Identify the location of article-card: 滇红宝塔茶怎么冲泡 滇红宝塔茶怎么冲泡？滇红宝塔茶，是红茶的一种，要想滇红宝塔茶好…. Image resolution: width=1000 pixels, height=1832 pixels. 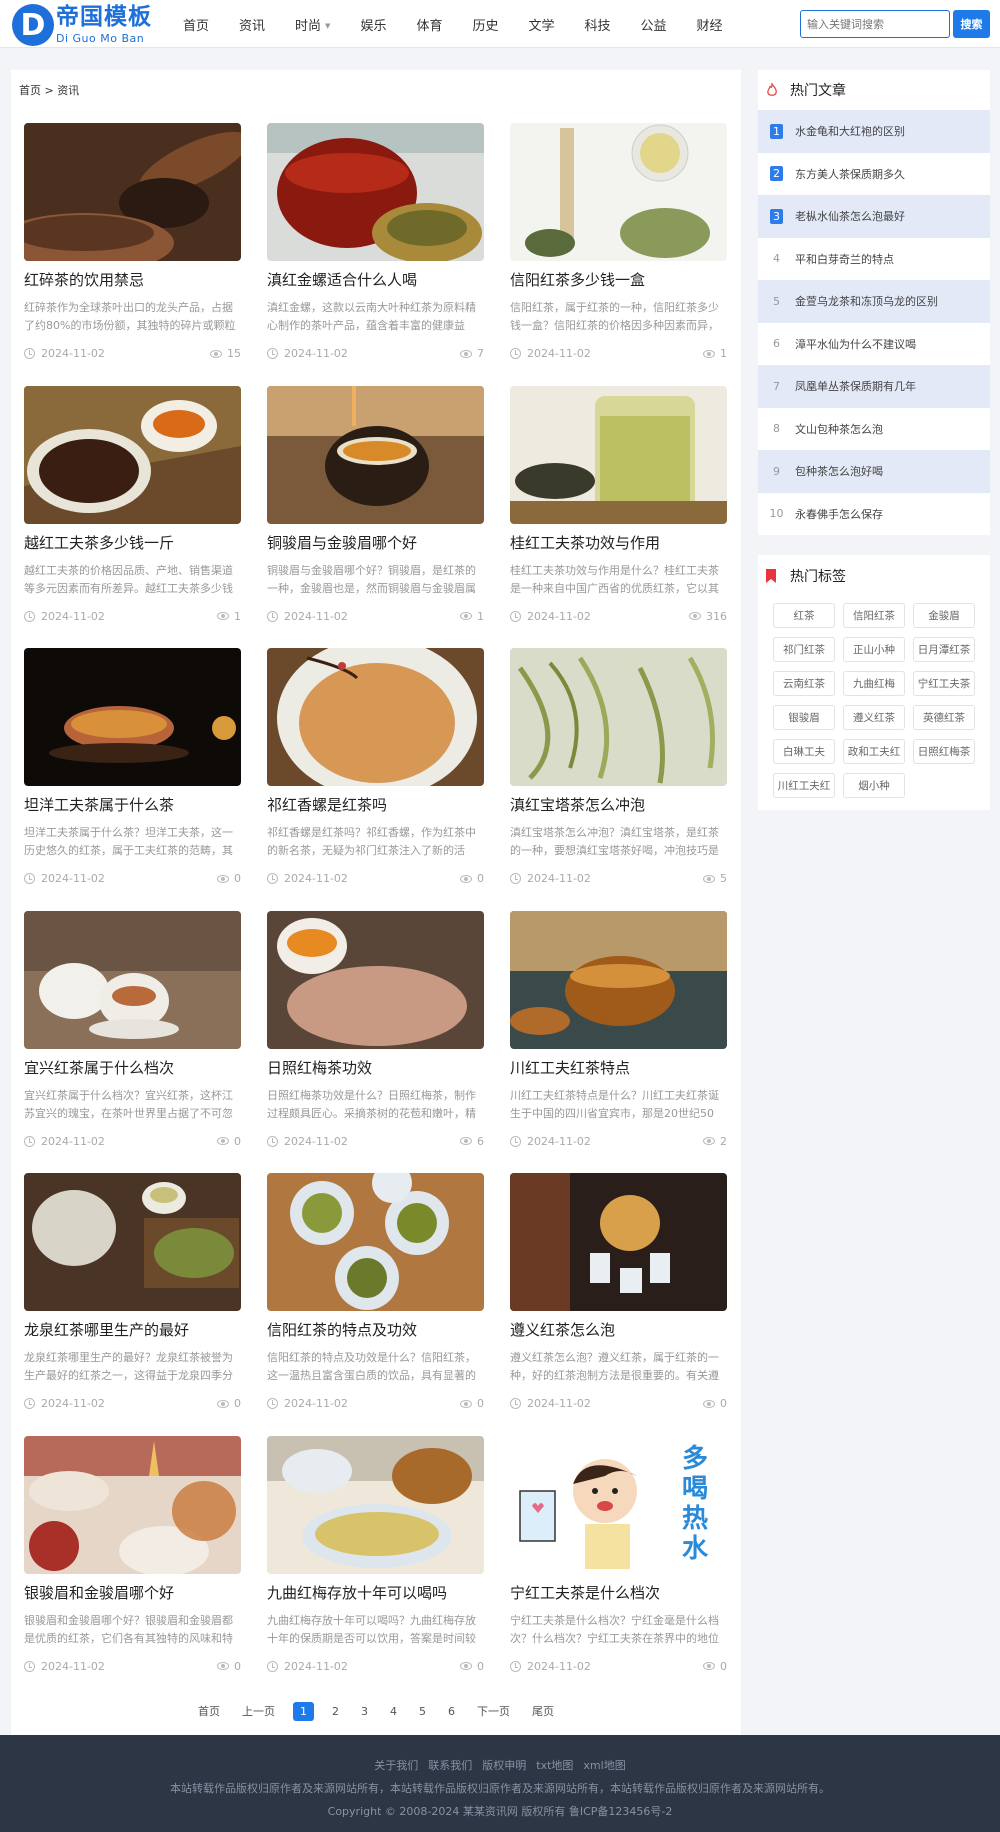
(618, 775).